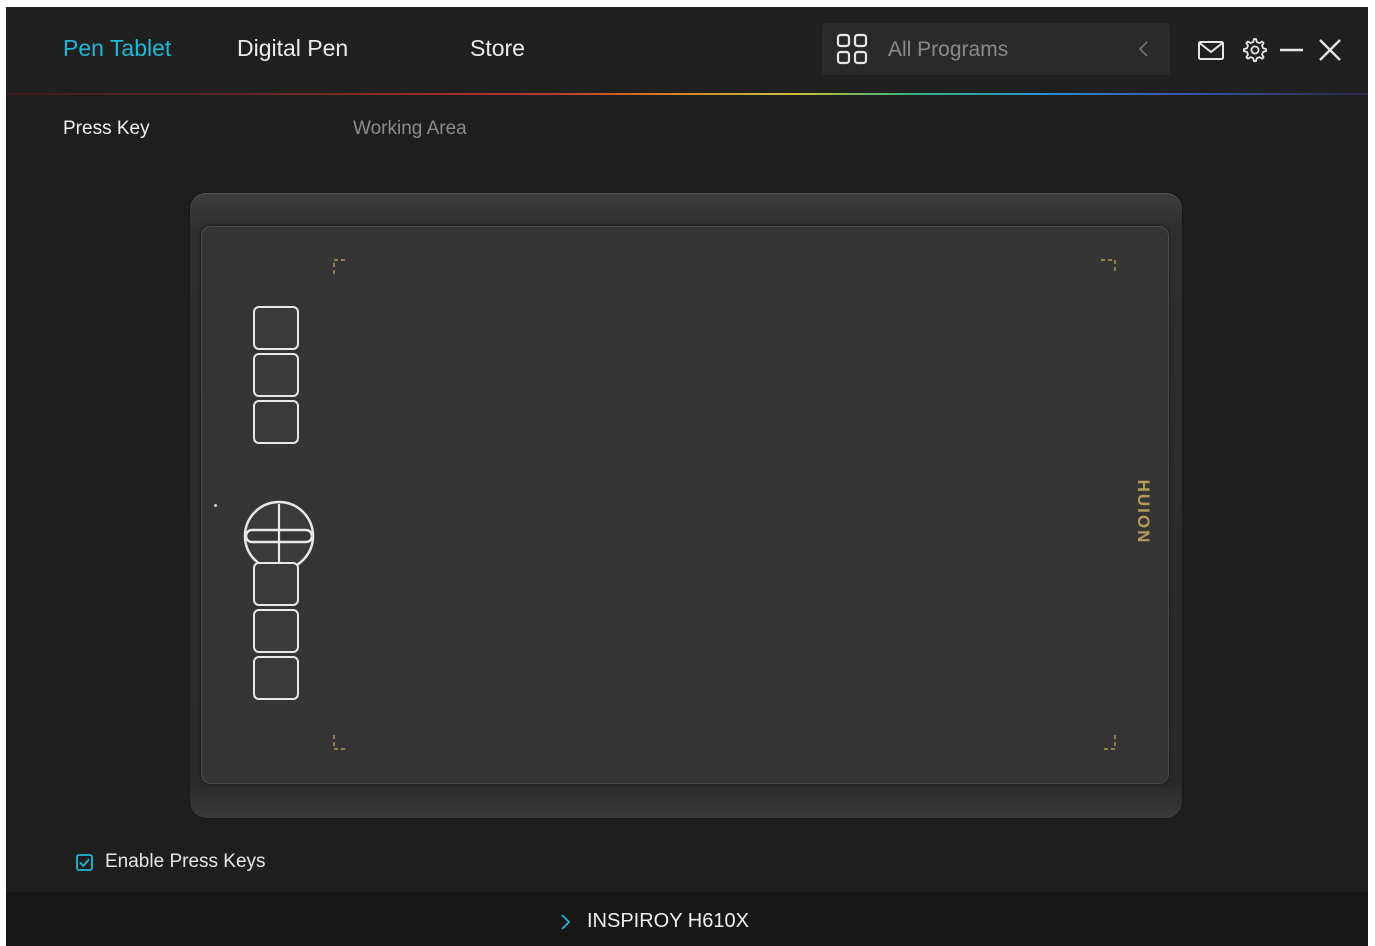  I want to click on enable-press-keys-checkbox: Enable Press Keys, so click(171, 862).